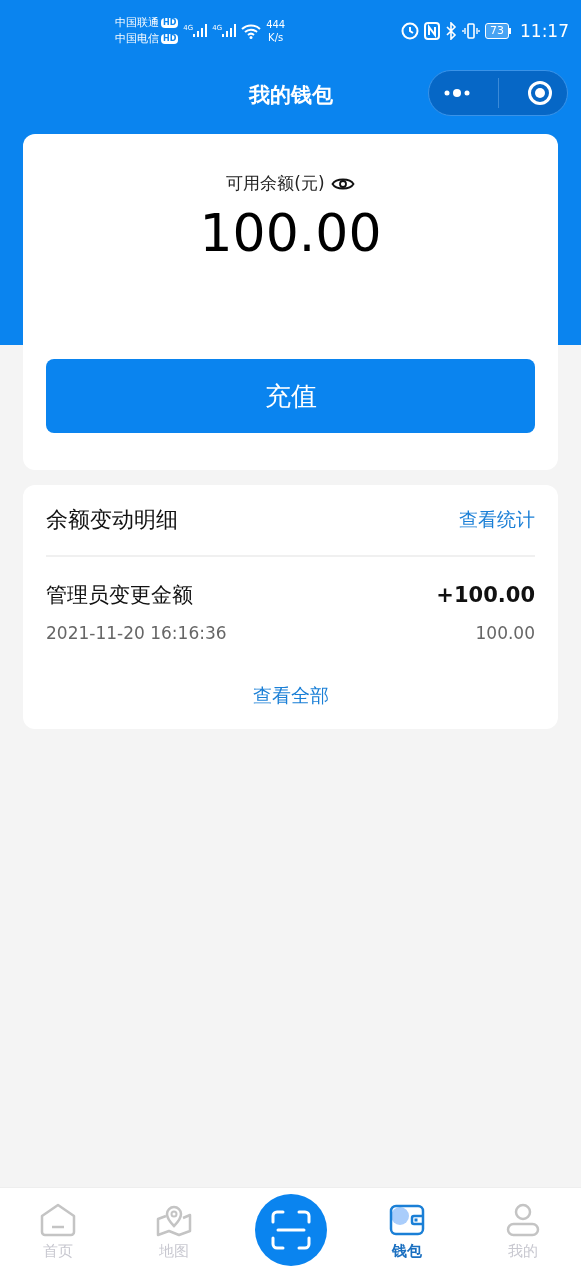  I want to click on clock-time: 11:17, so click(544, 31).